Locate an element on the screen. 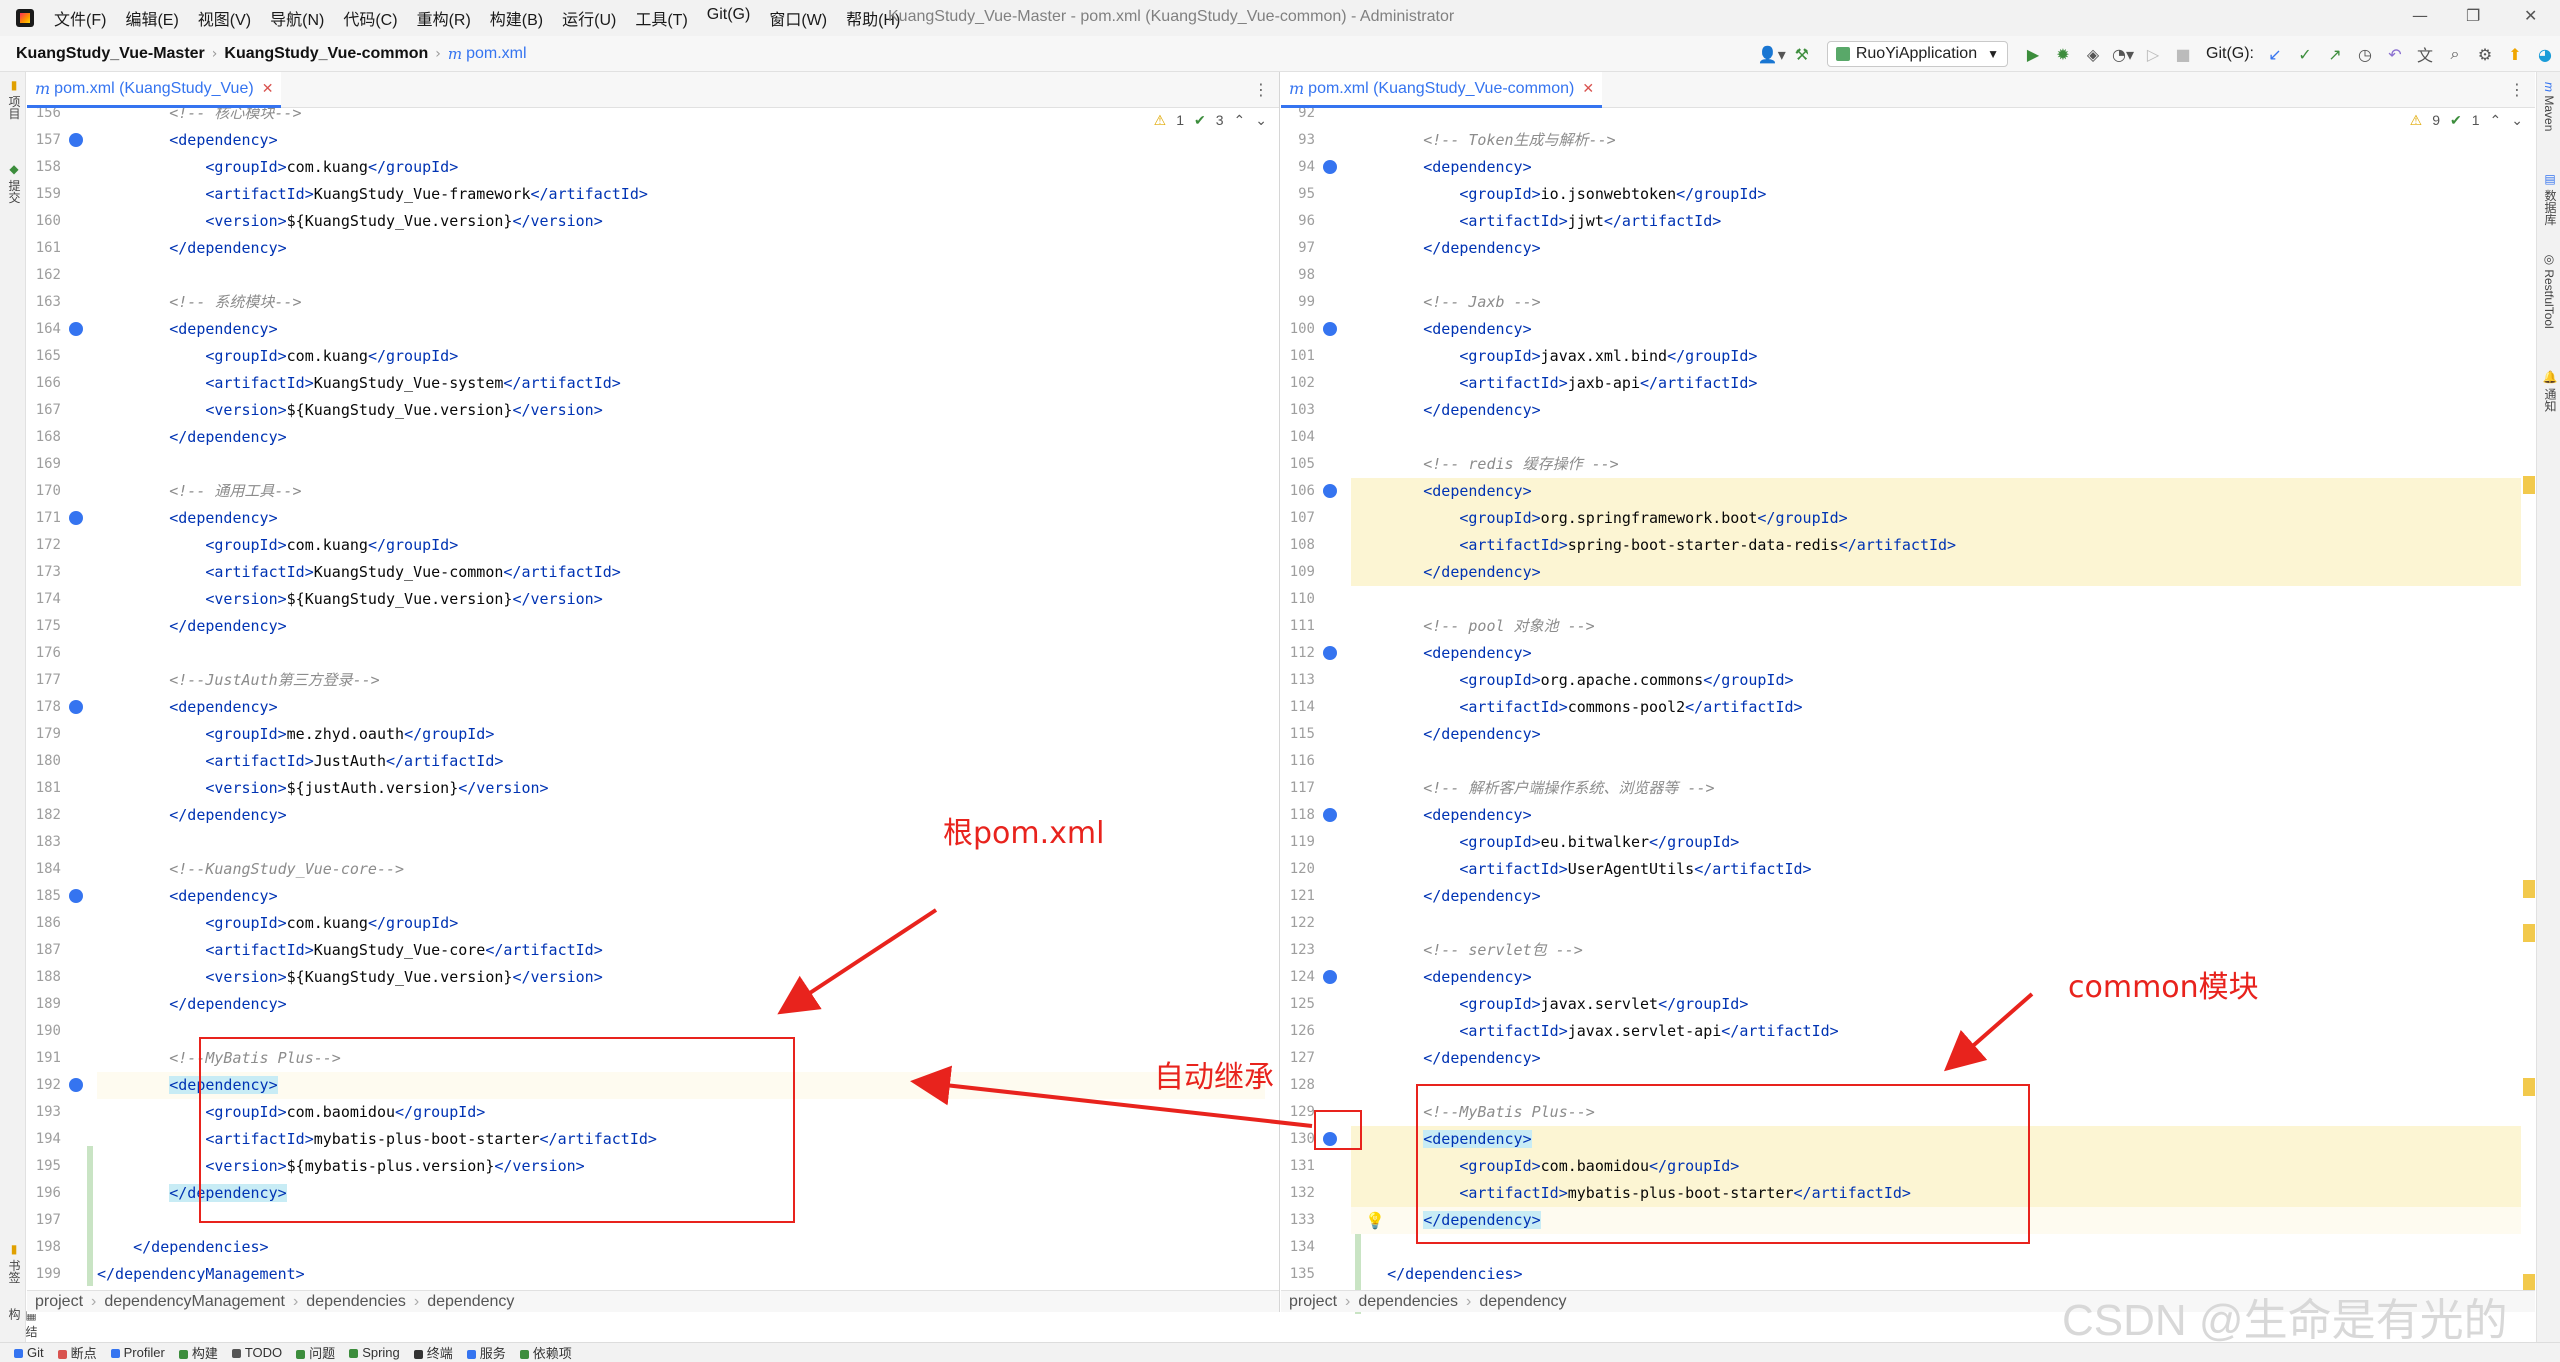  line-number: 194 is located at coordinates (44, 1139).